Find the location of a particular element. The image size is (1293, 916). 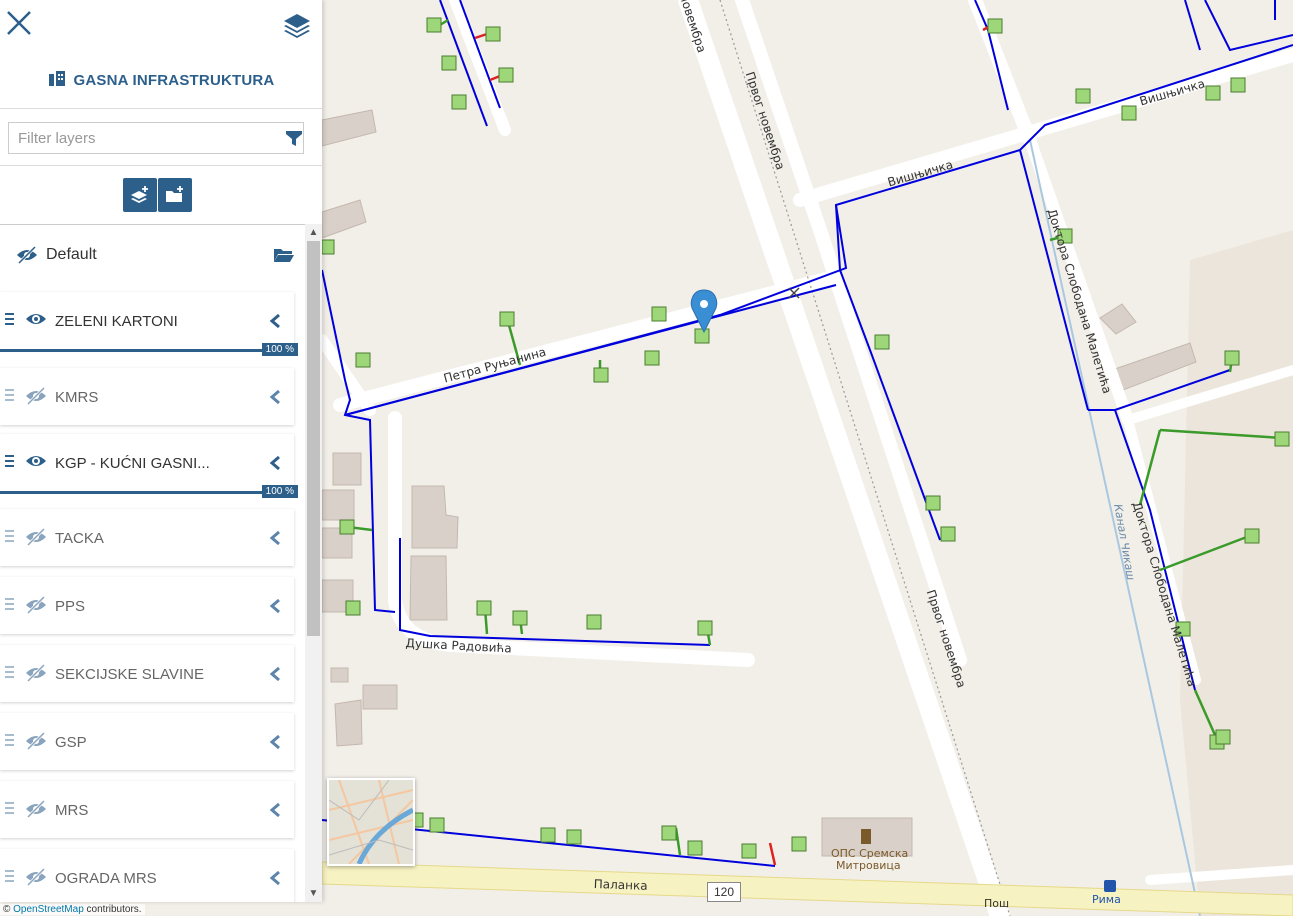

scroll-thumb is located at coordinates (313, 438).